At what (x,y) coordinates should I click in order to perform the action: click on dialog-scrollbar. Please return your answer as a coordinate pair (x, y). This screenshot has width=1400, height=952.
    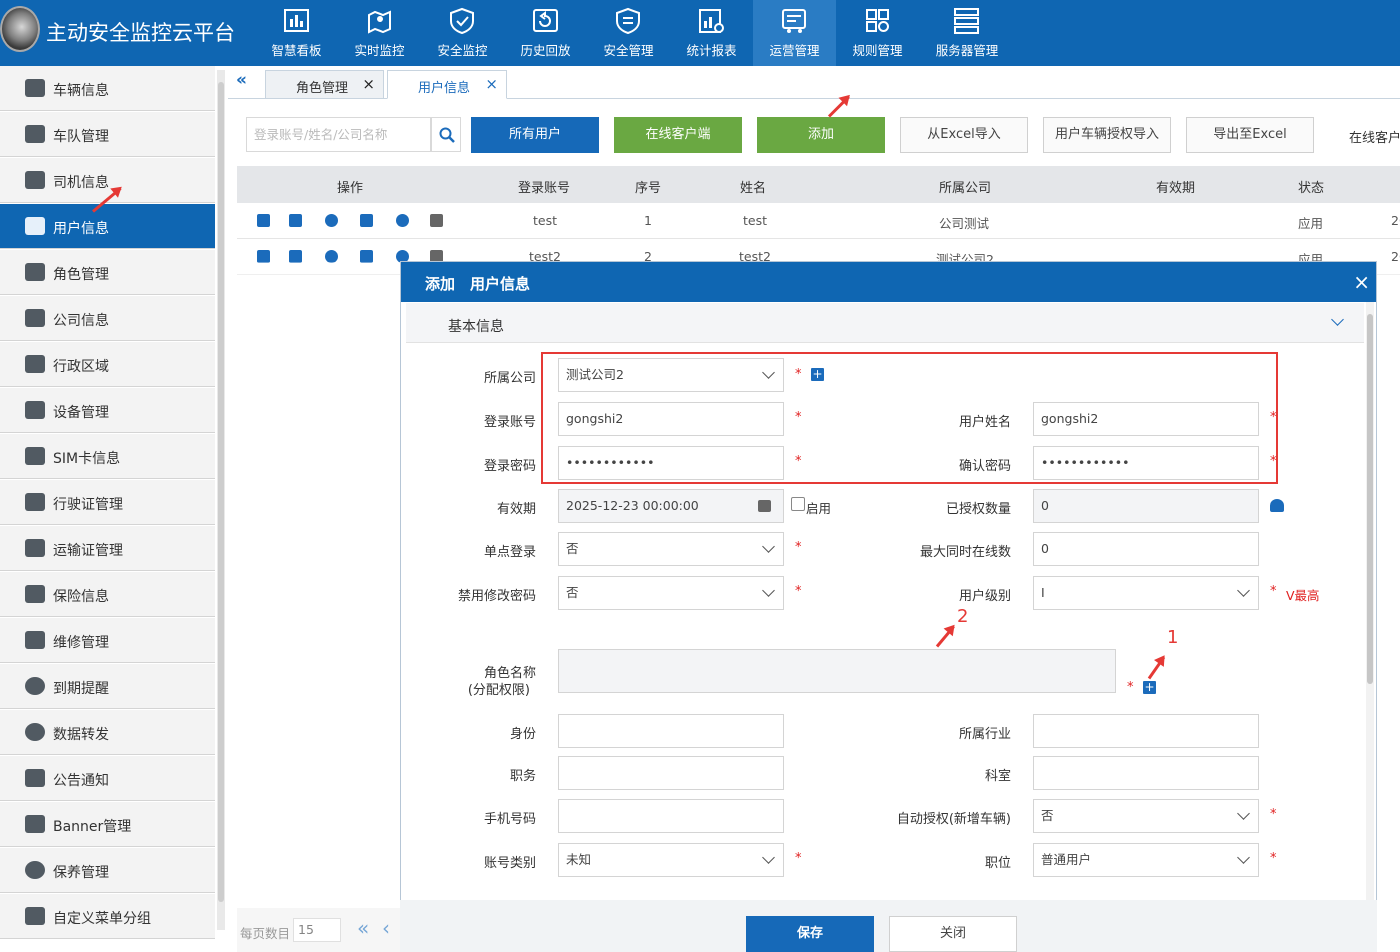
    Looking at the image, I should click on (1370, 602).